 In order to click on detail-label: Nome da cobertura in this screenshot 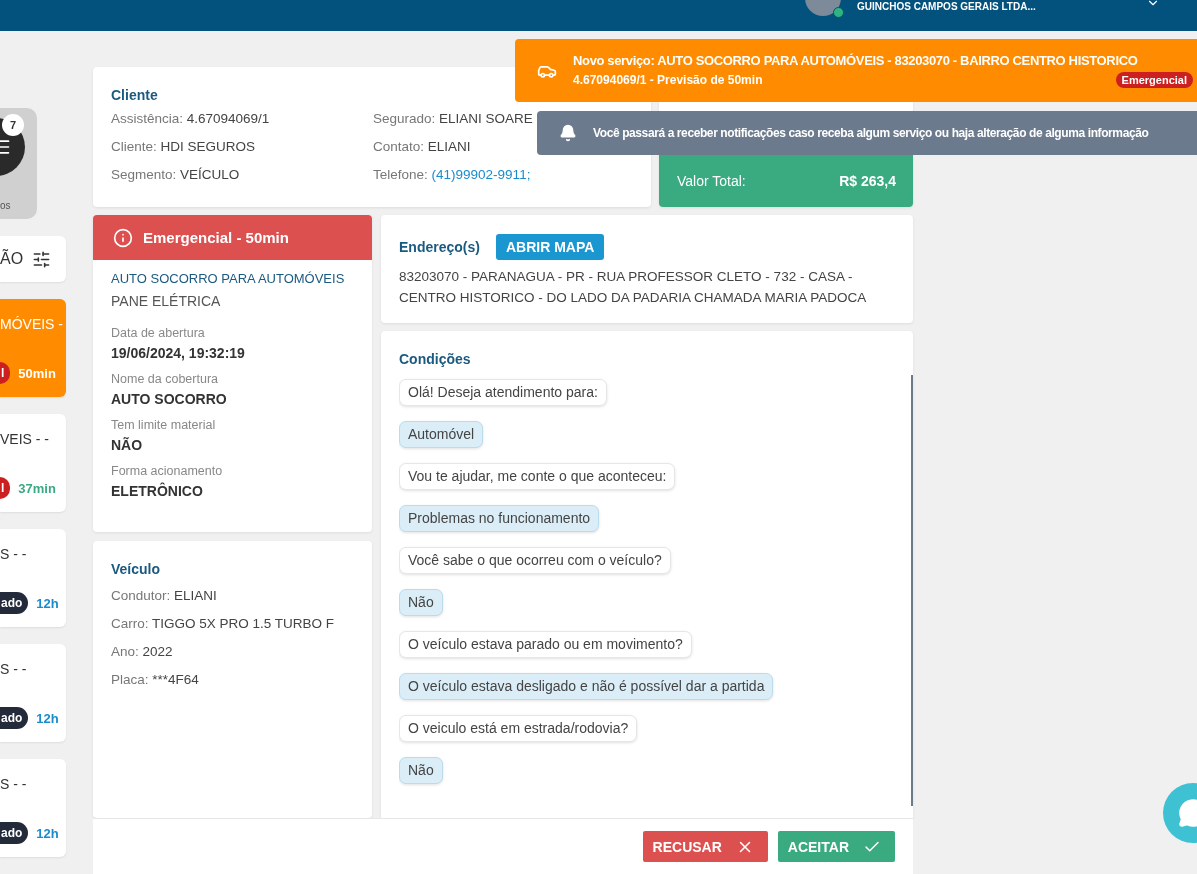, I will do `click(165, 379)`.